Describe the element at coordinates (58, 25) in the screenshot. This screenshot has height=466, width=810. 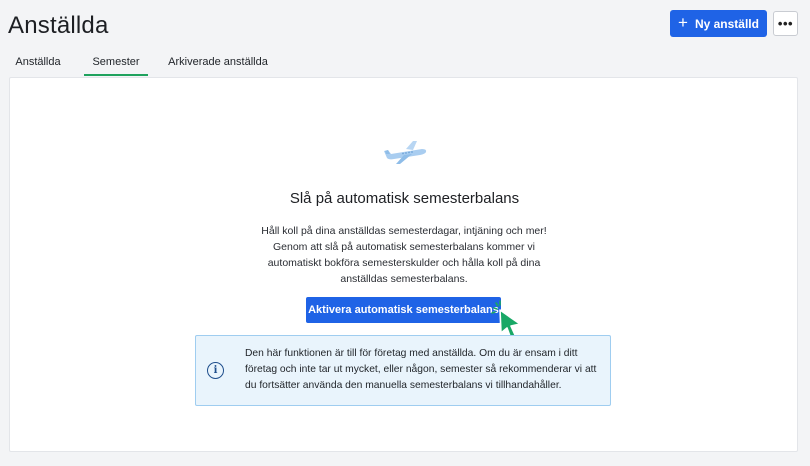
I see `page-title: Anställda` at that location.